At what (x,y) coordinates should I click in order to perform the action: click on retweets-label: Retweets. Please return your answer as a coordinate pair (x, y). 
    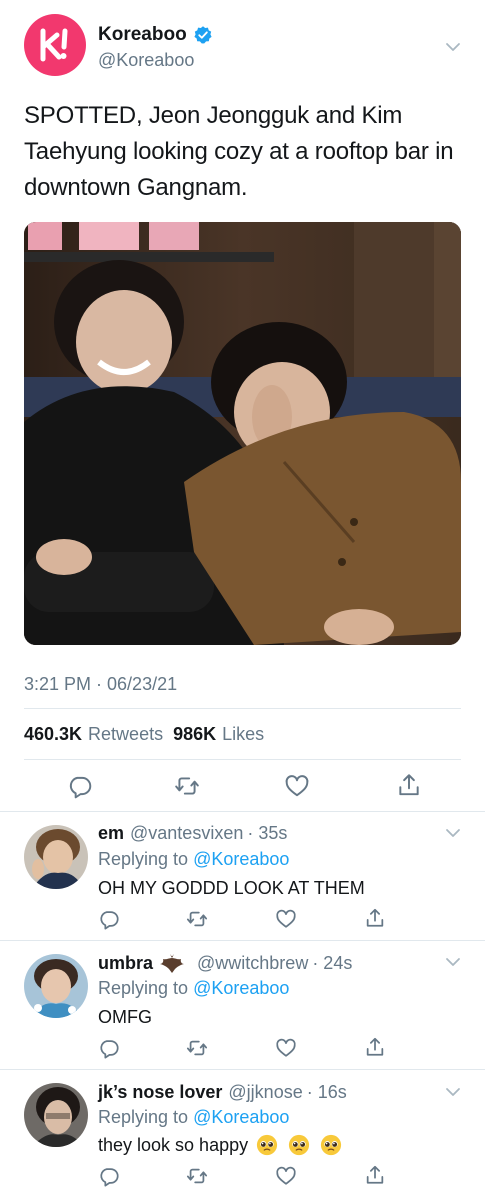
    Looking at the image, I should click on (125, 734).